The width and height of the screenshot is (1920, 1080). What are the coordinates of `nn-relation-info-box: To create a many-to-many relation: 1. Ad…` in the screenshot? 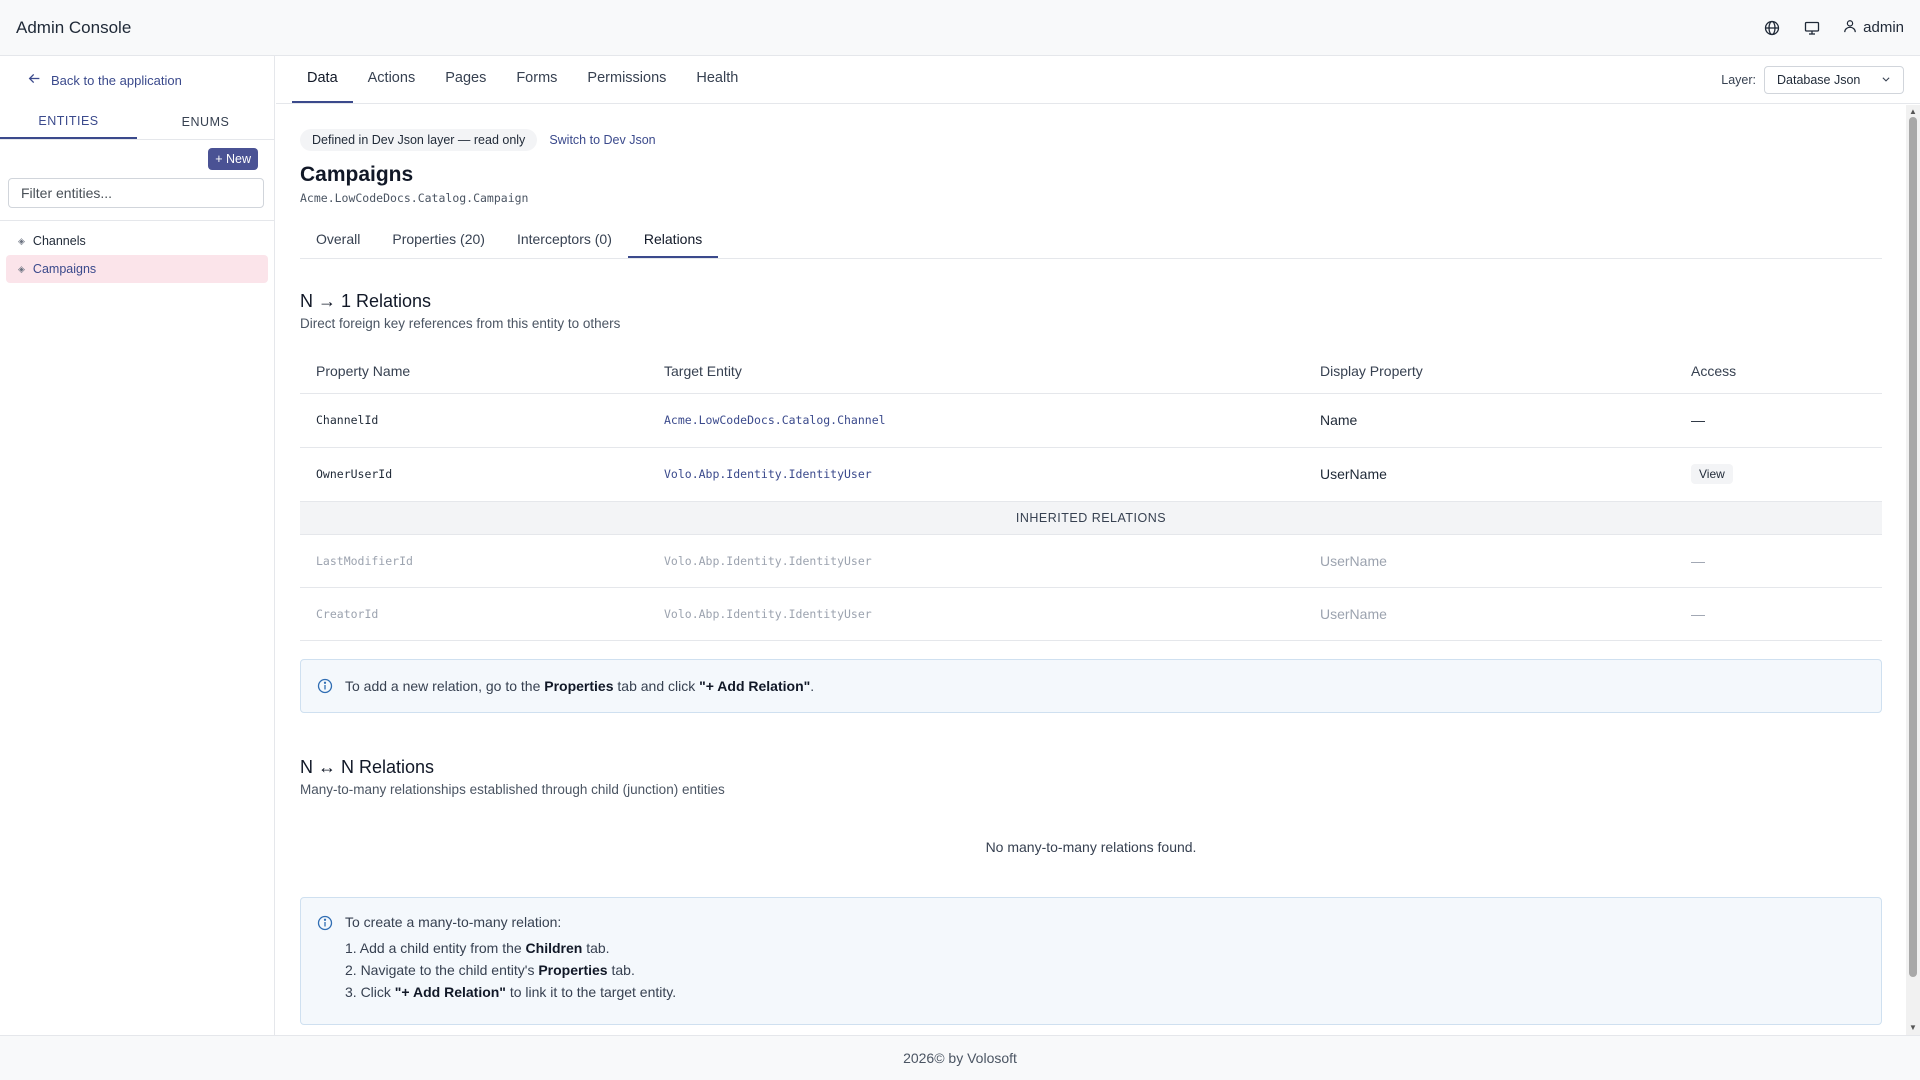 It's located at (1091, 960).